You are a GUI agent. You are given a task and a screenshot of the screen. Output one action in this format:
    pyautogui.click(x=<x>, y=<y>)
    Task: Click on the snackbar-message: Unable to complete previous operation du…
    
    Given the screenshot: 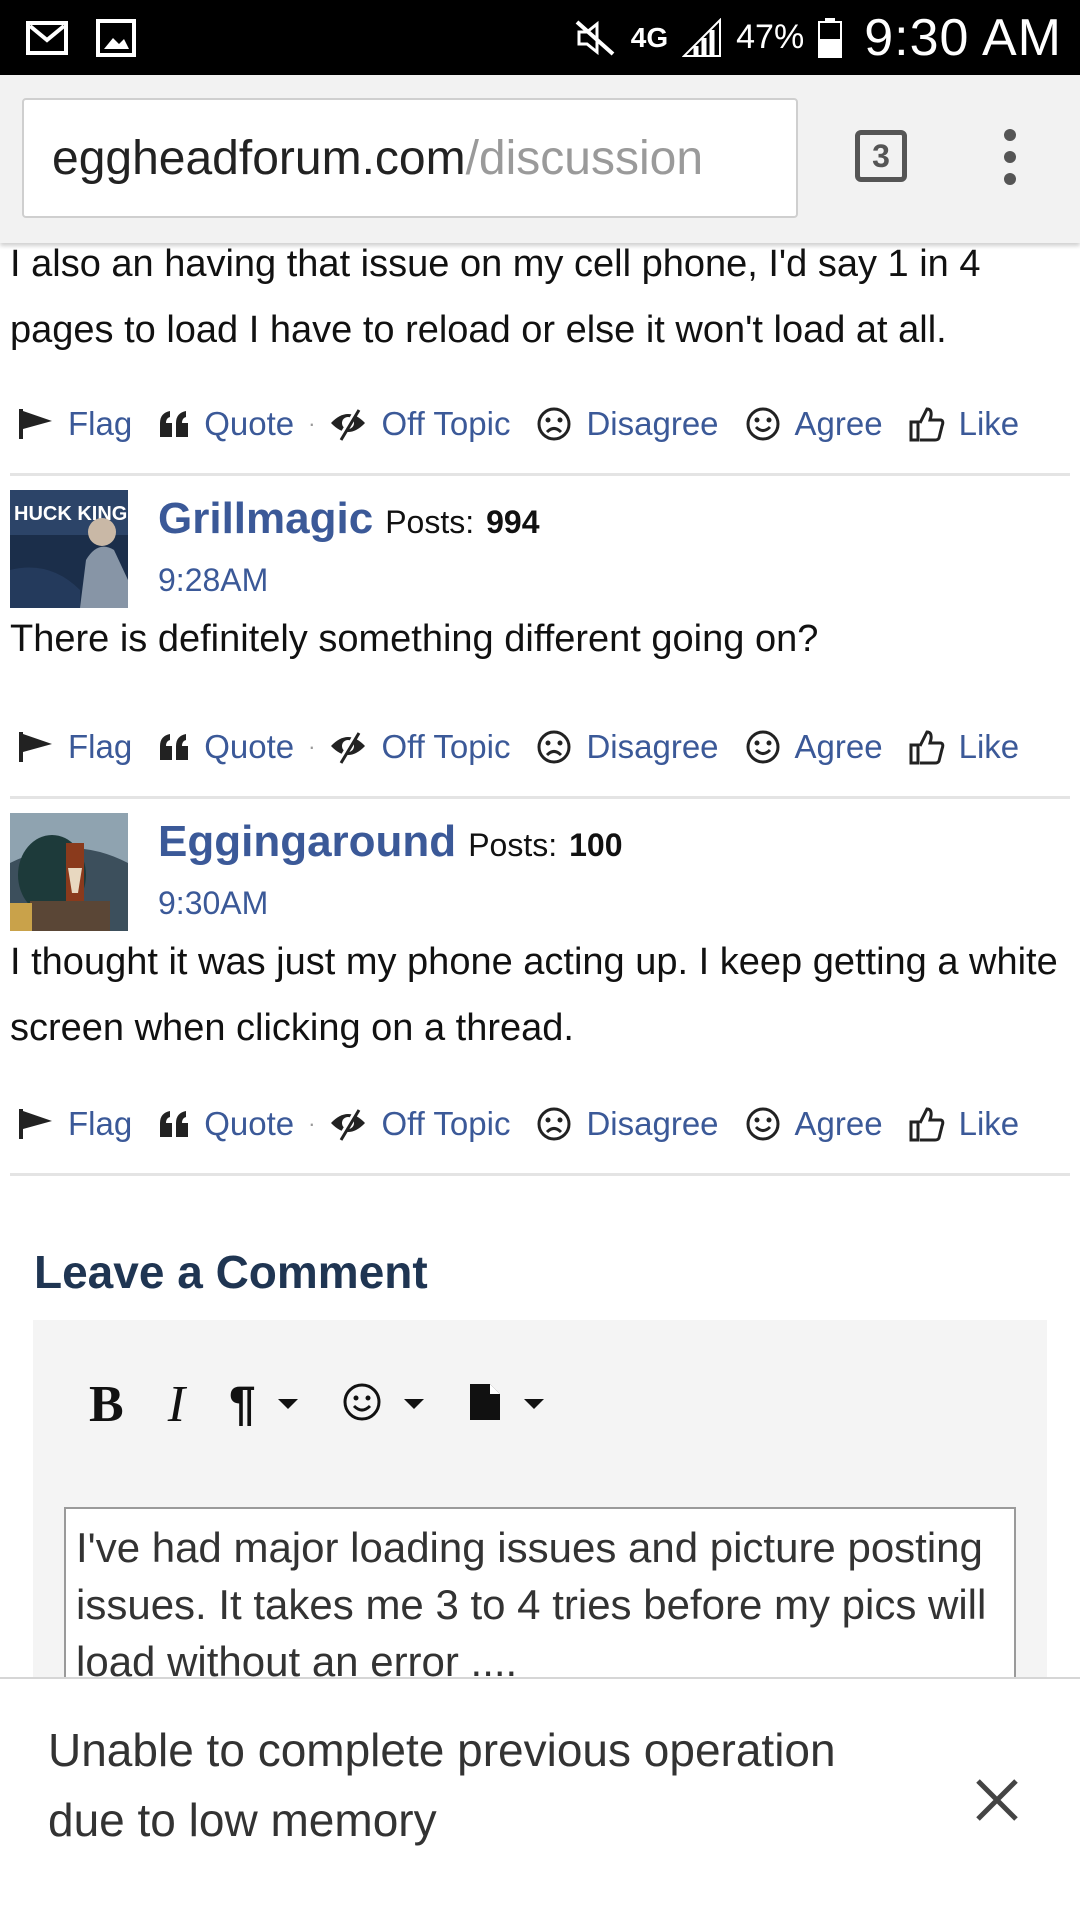 What is the action you would take?
    pyautogui.click(x=442, y=1785)
    